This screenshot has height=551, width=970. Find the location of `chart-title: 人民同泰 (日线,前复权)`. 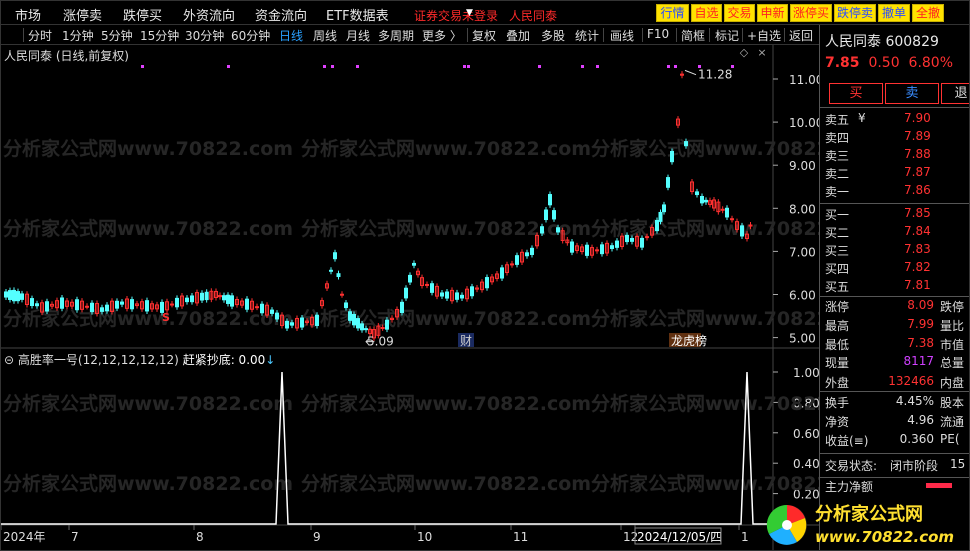

chart-title: 人民同泰 (日线,前复权) is located at coordinates (66, 56).